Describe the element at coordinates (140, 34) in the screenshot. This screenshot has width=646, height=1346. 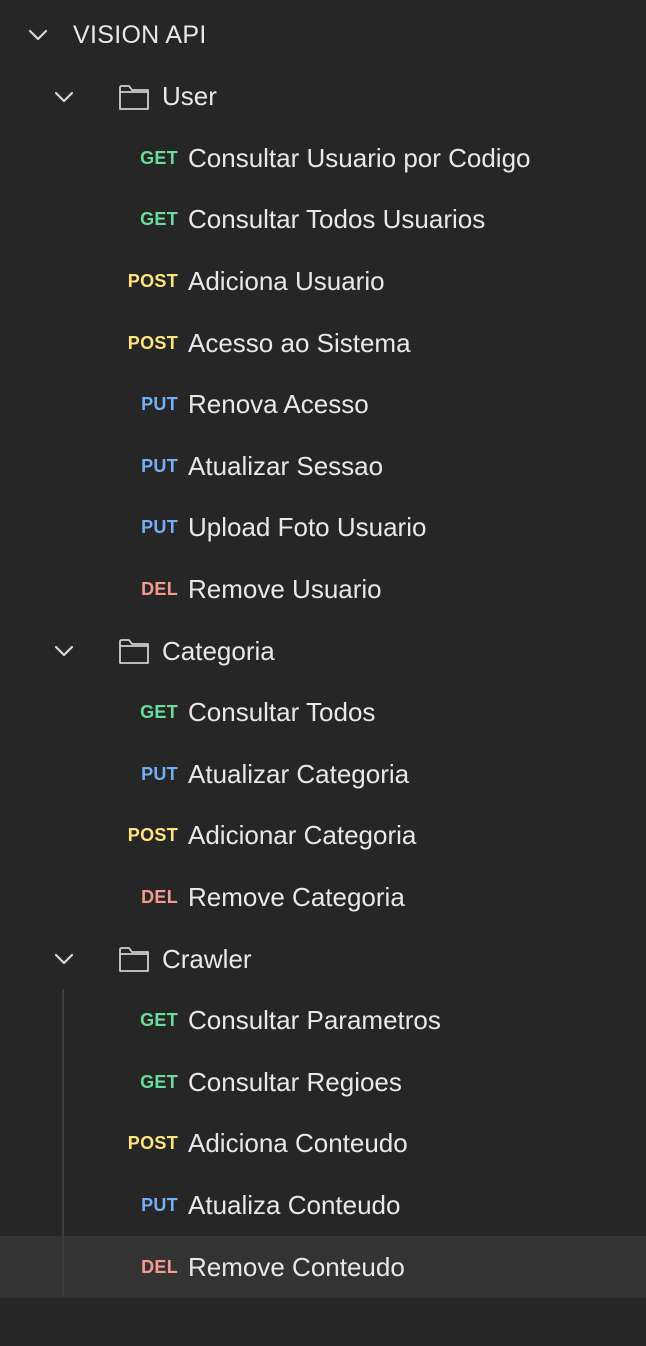
I see `collection-name: VISION API` at that location.